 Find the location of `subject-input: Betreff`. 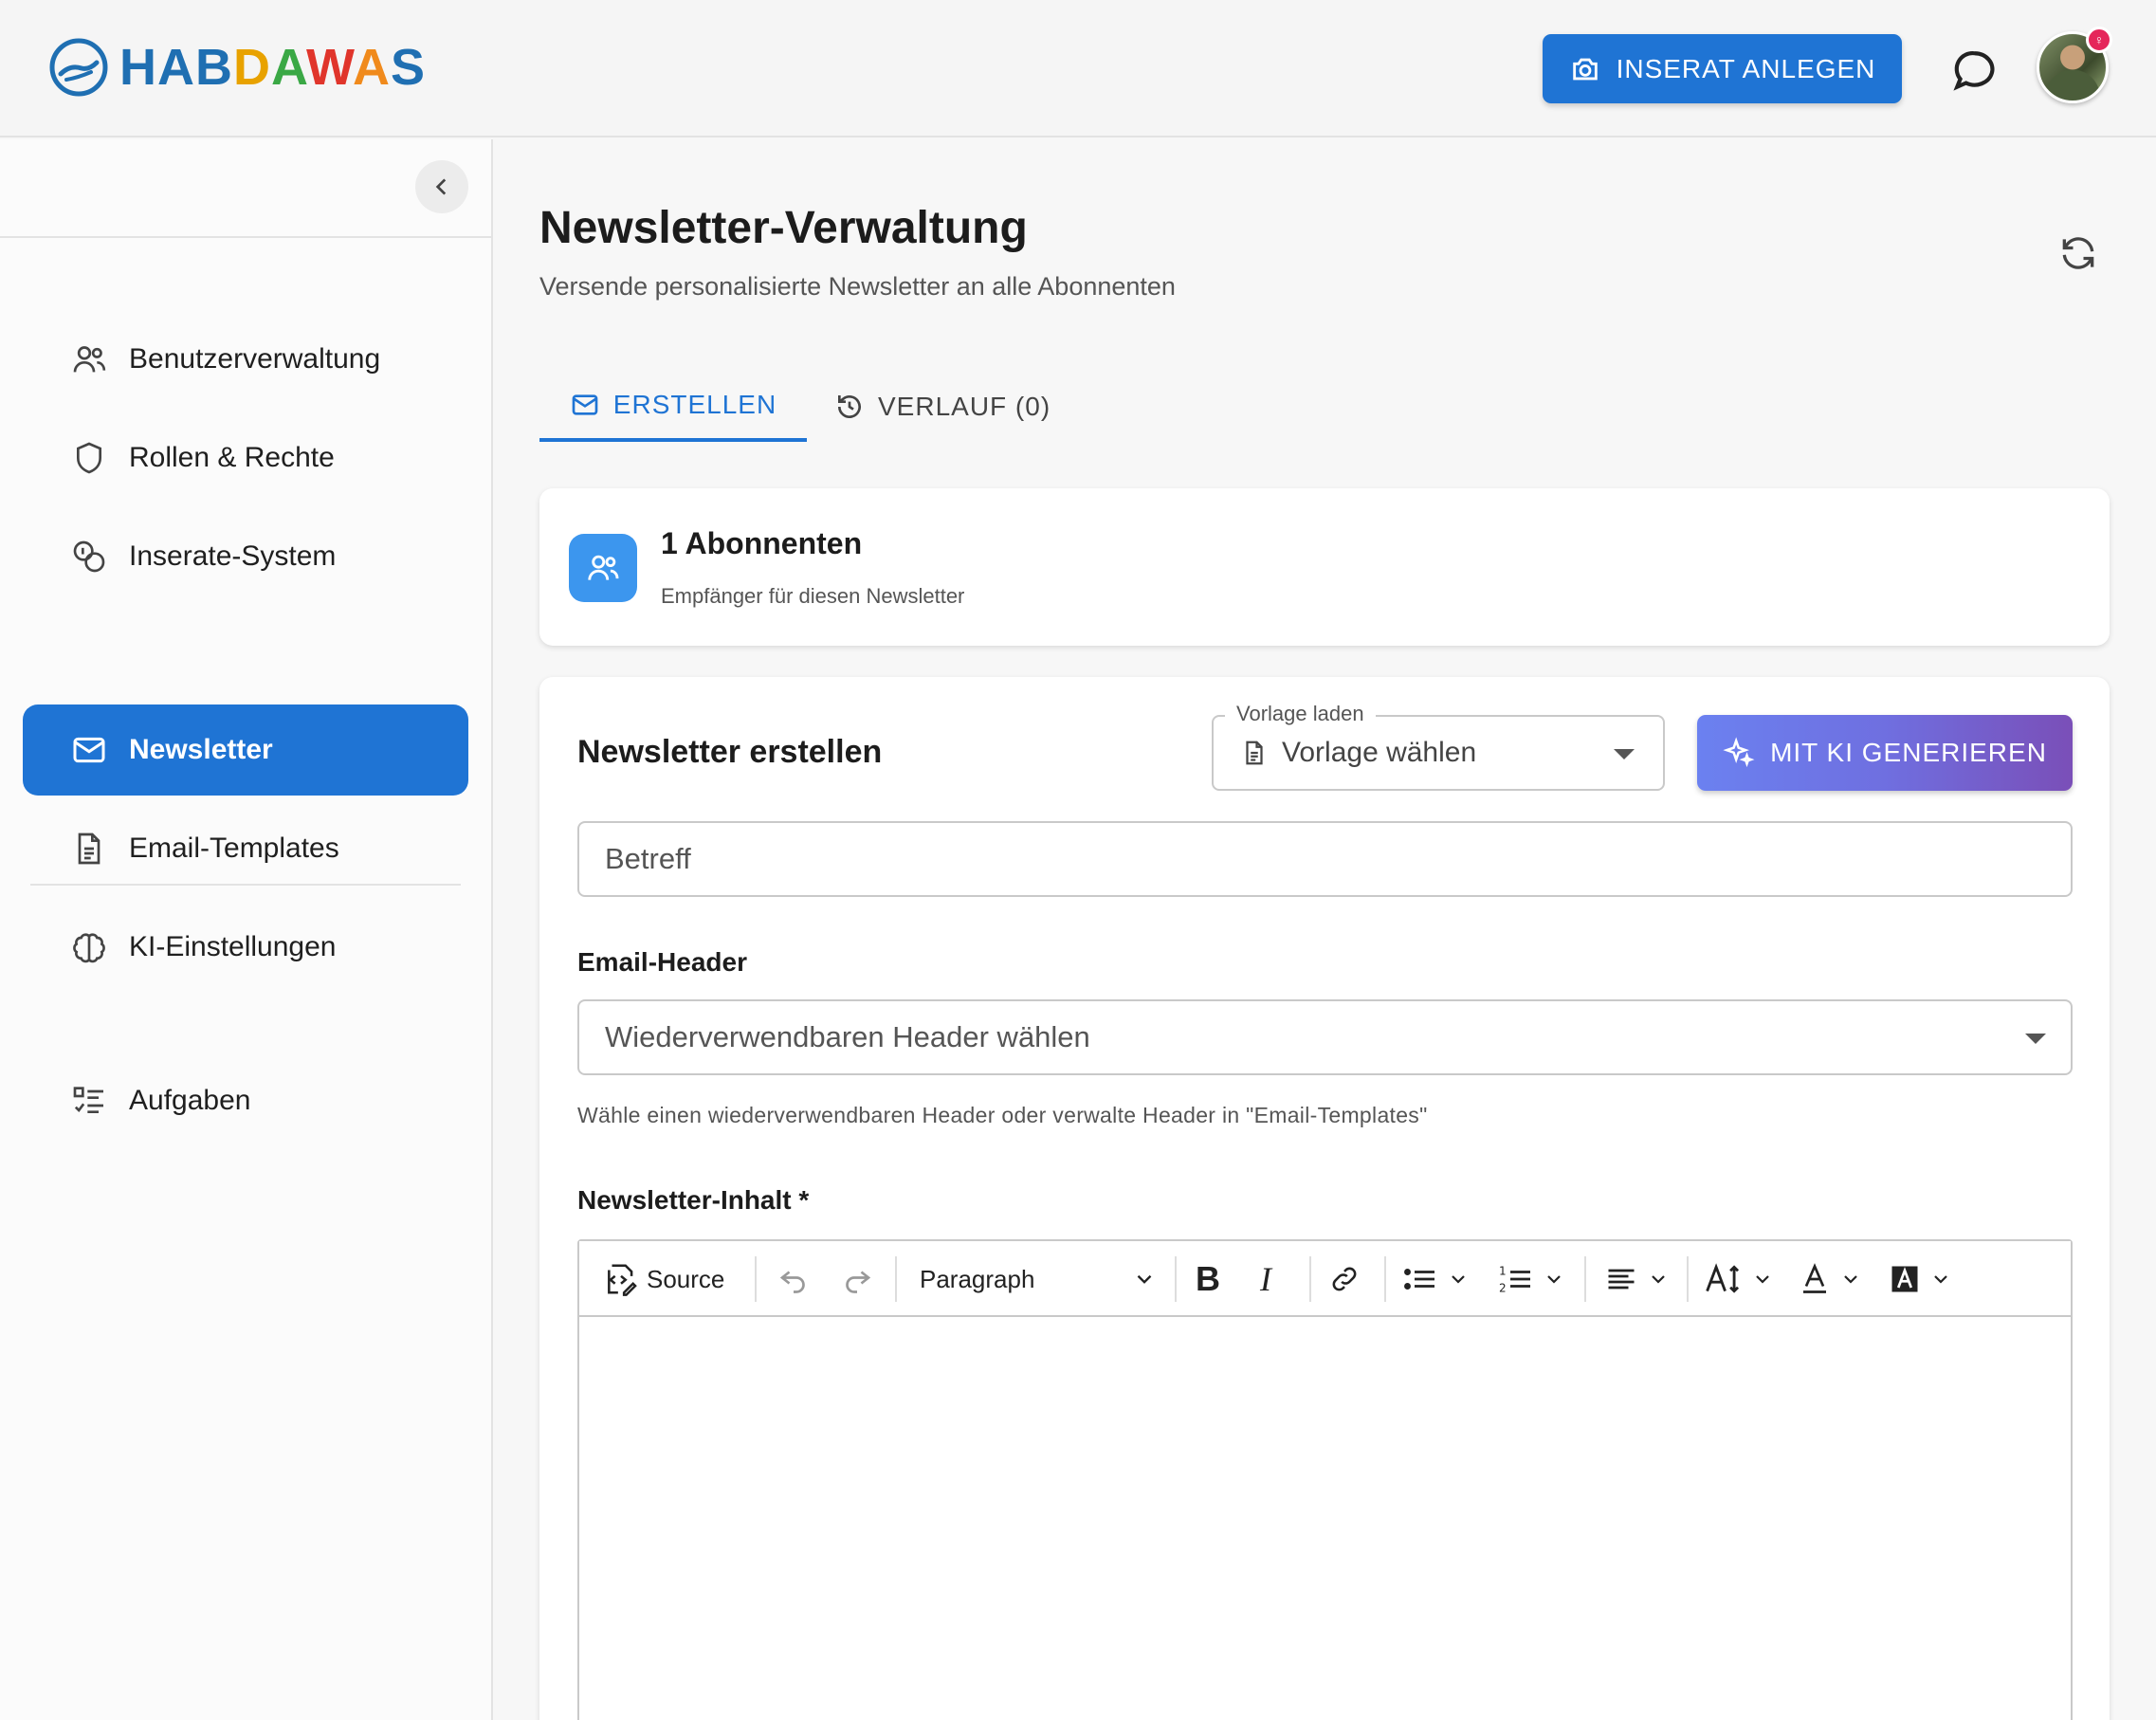

subject-input: Betreff is located at coordinates (1325, 859).